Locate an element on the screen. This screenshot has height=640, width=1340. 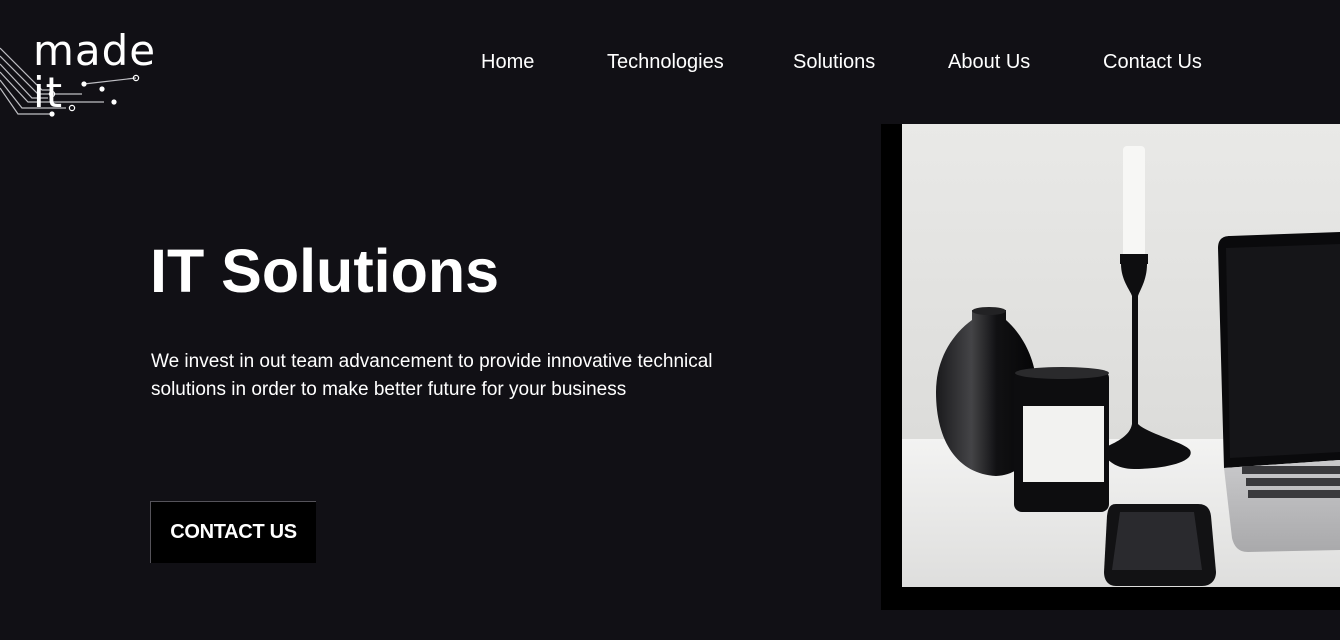
nav-technologies: Technologies is located at coordinates (665, 62).